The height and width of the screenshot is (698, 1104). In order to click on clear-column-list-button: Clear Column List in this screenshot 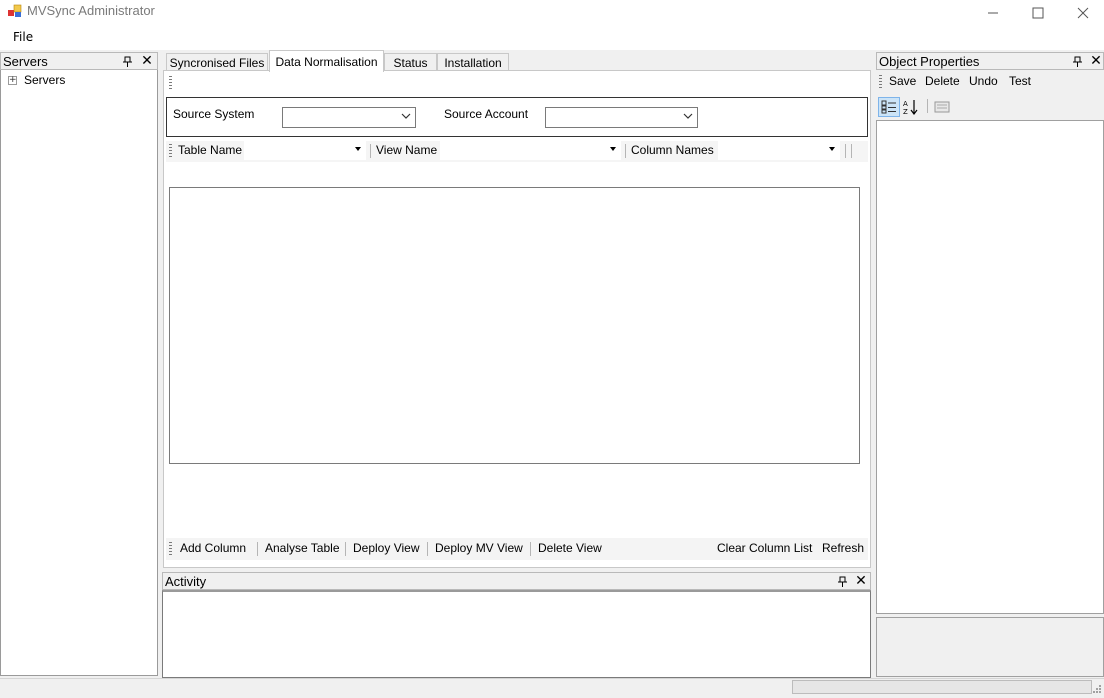, I will do `click(764, 548)`.